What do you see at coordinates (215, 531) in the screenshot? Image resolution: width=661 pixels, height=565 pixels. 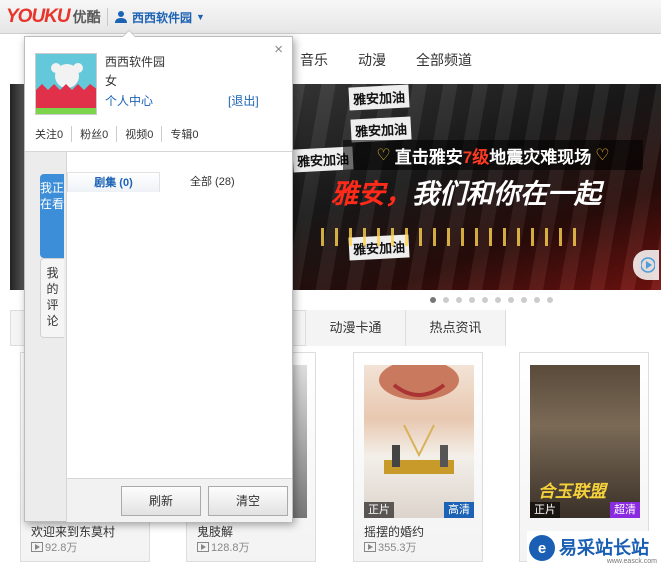 I see `video-title: 鬼肢解` at bounding box center [215, 531].